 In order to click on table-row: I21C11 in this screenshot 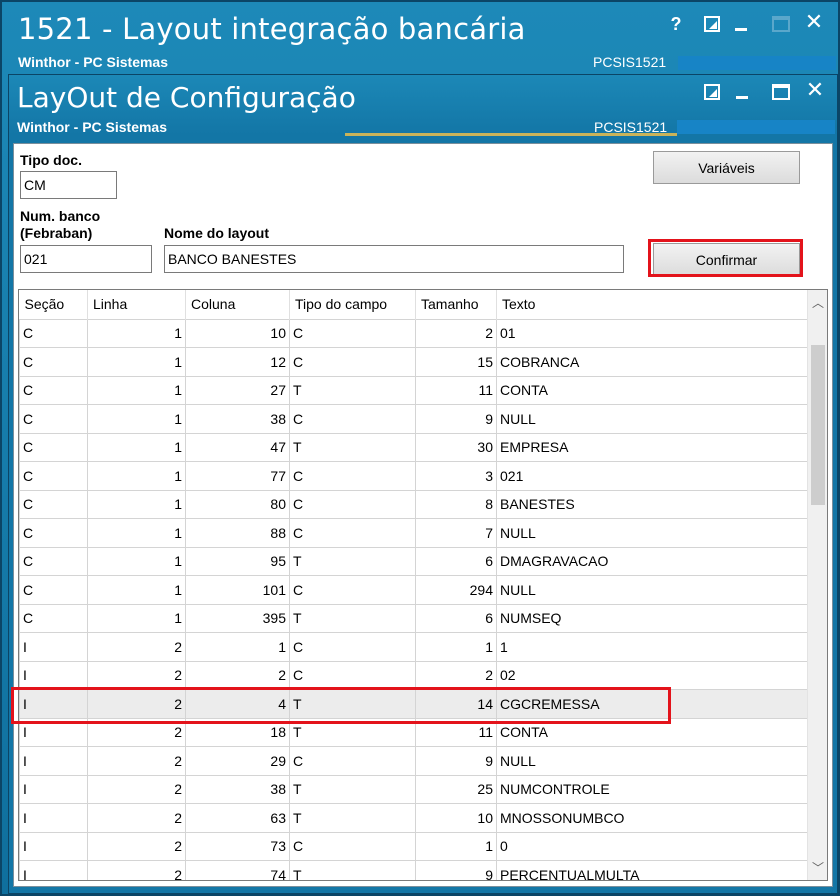, I will do `click(414, 647)`.